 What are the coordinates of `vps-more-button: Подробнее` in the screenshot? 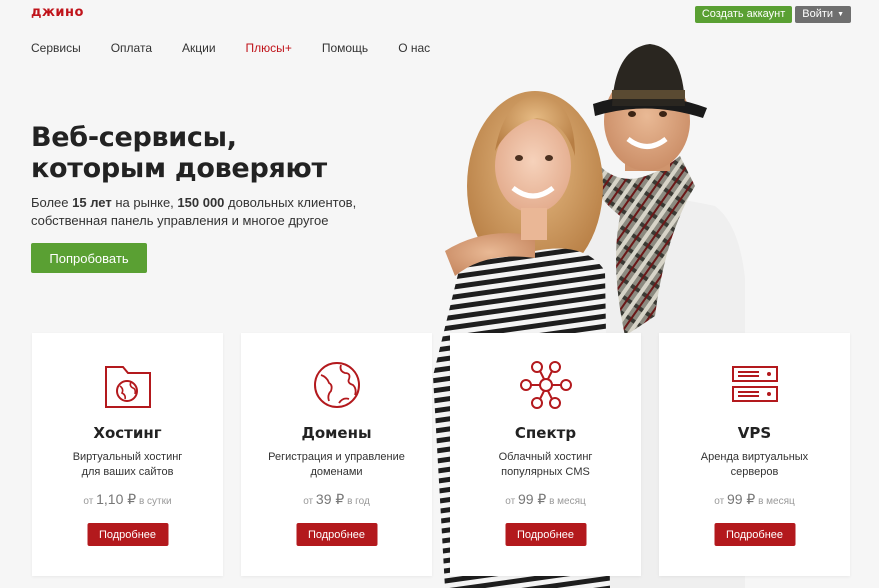 It's located at (754, 534).